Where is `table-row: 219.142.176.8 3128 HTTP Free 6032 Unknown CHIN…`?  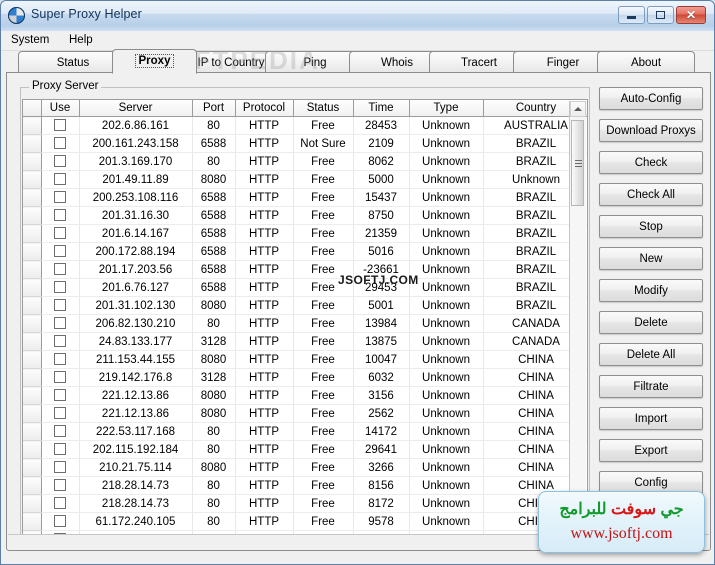 table-row: 219.142.176.8 3128 HTTP Free 6032 Unknown CHIN… is located at coordinates (305, 377).